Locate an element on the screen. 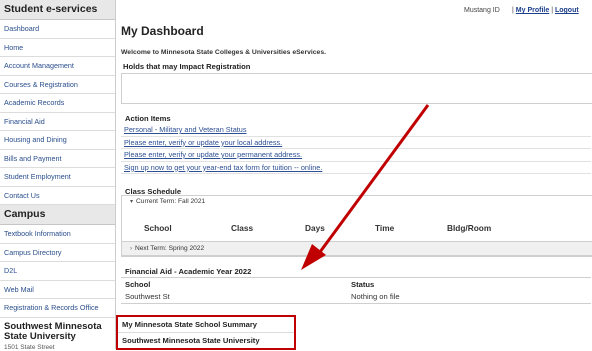 This screenshot has width=592, height=351. sidebar-item-web-mail: Web Mail is located at coordinates (57, 290).